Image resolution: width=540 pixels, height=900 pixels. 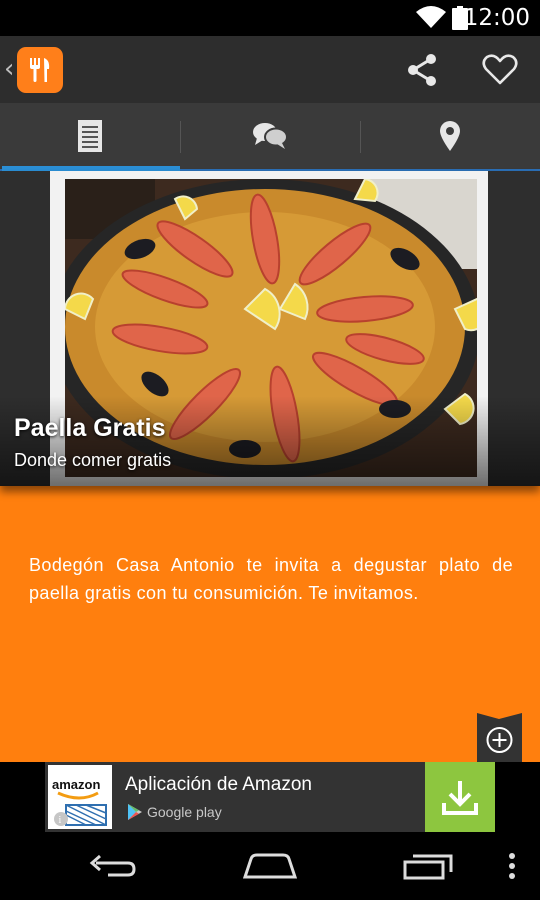 I want to click on document-icon, so click(x=90, y=136).